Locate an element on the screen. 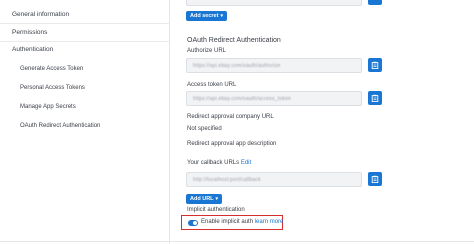  redirect-app-description-label: Redirect approval app description is located at coordinates (232, 144).